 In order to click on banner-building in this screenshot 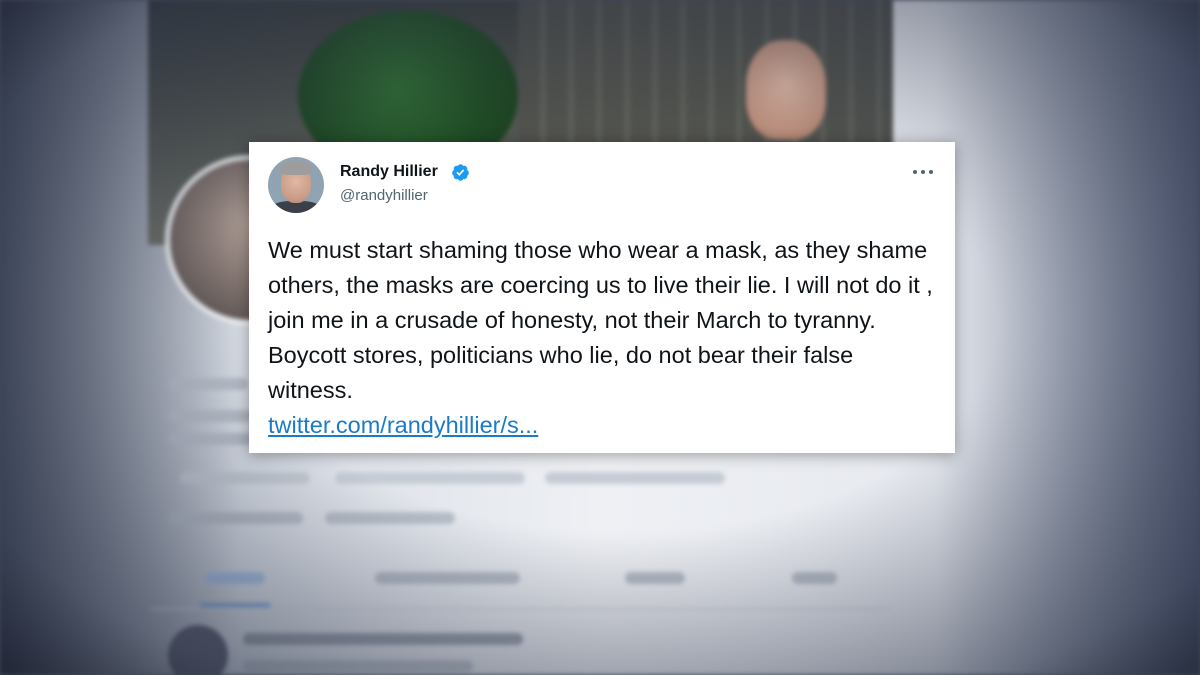, I will do `click(705, 75)`.